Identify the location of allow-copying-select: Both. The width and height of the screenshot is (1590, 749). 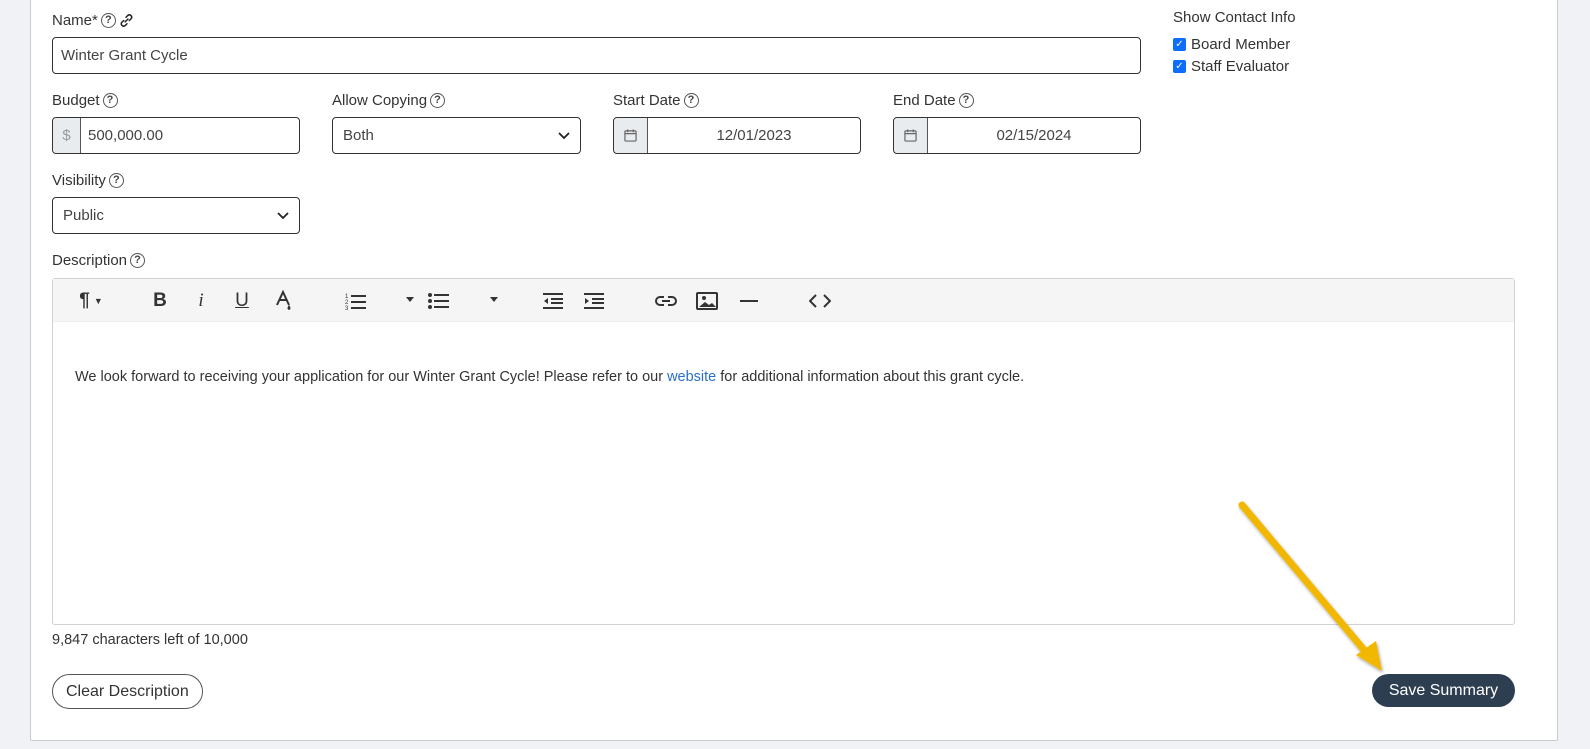
(456, 135).